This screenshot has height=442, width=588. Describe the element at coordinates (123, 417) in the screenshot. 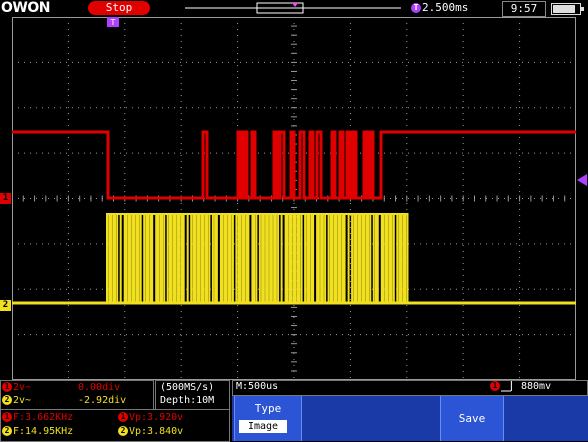

I see `ch1-vp-badge-icon: 1` at that location.